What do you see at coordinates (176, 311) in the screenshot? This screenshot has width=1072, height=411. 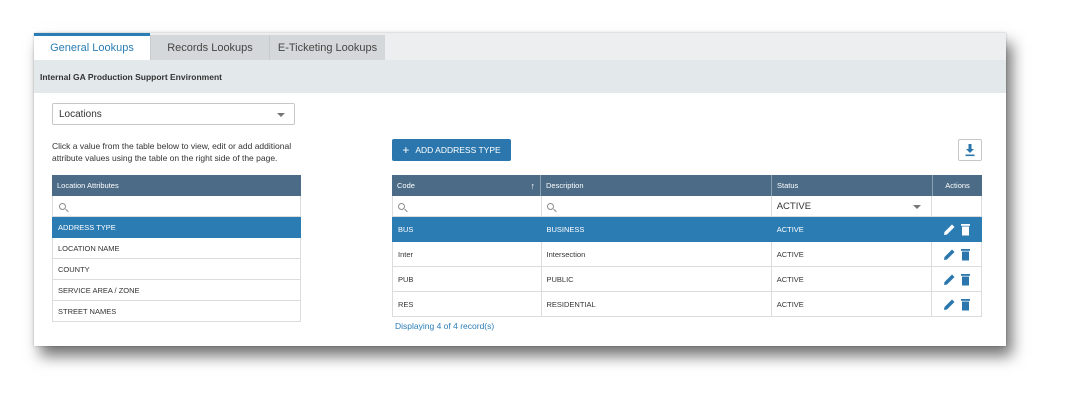 I see `attribute-row-street-names: STREET NAMES` at bounding box center [176, 311].